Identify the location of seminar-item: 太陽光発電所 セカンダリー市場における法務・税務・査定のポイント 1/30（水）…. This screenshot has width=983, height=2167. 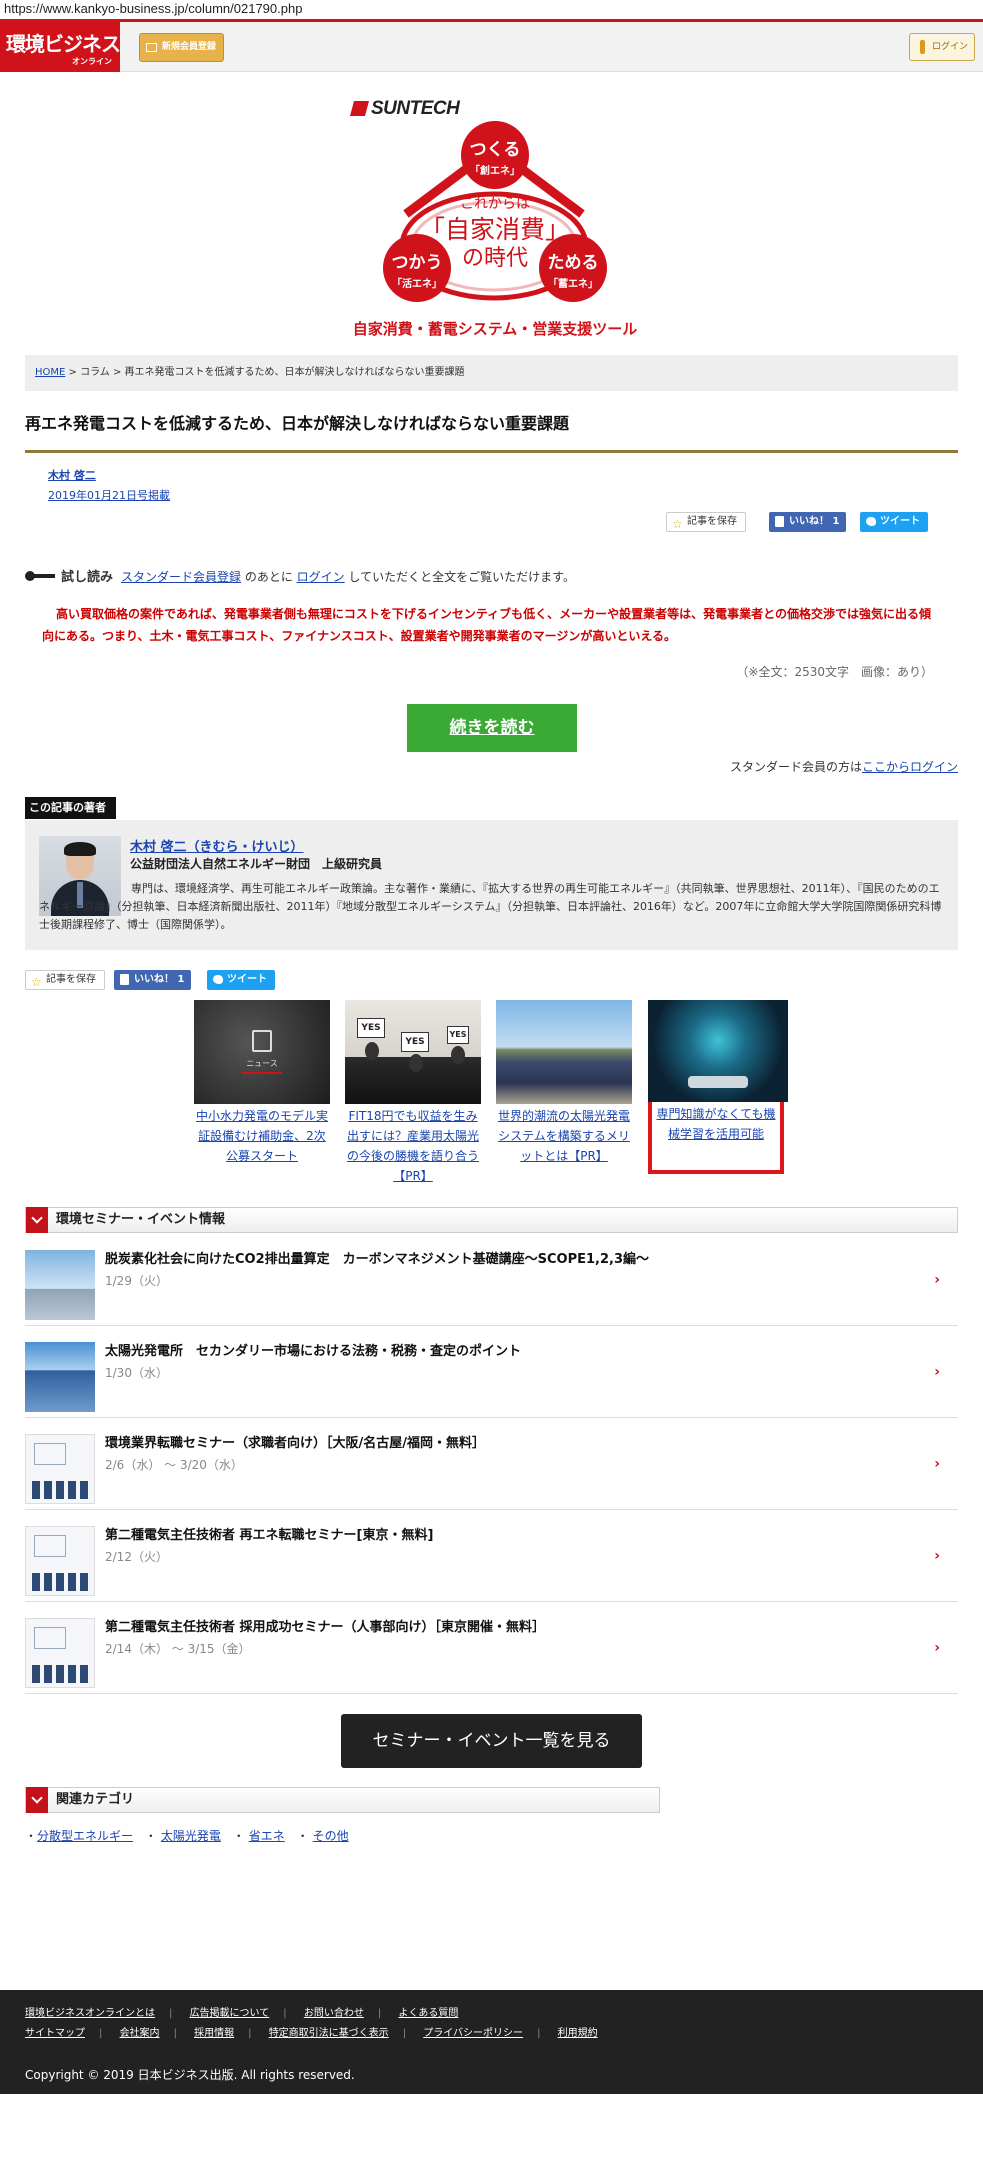
(491, 1372).